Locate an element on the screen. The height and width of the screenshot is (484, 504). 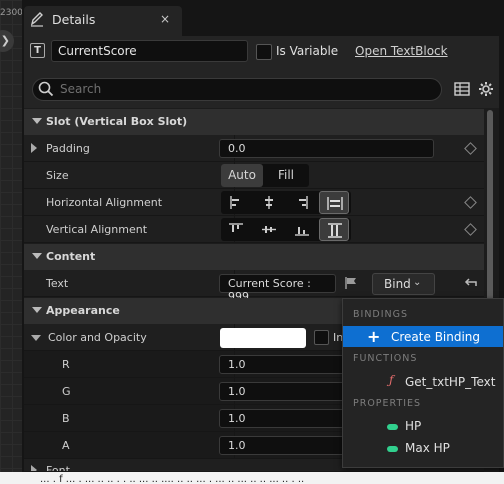
section-appearance-label: Appearance is located at coordinates (83, 310).